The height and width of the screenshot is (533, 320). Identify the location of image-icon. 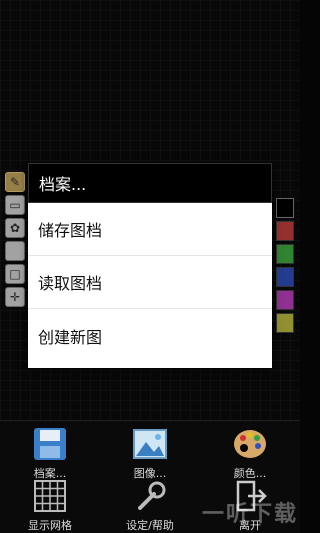
(150, 444).